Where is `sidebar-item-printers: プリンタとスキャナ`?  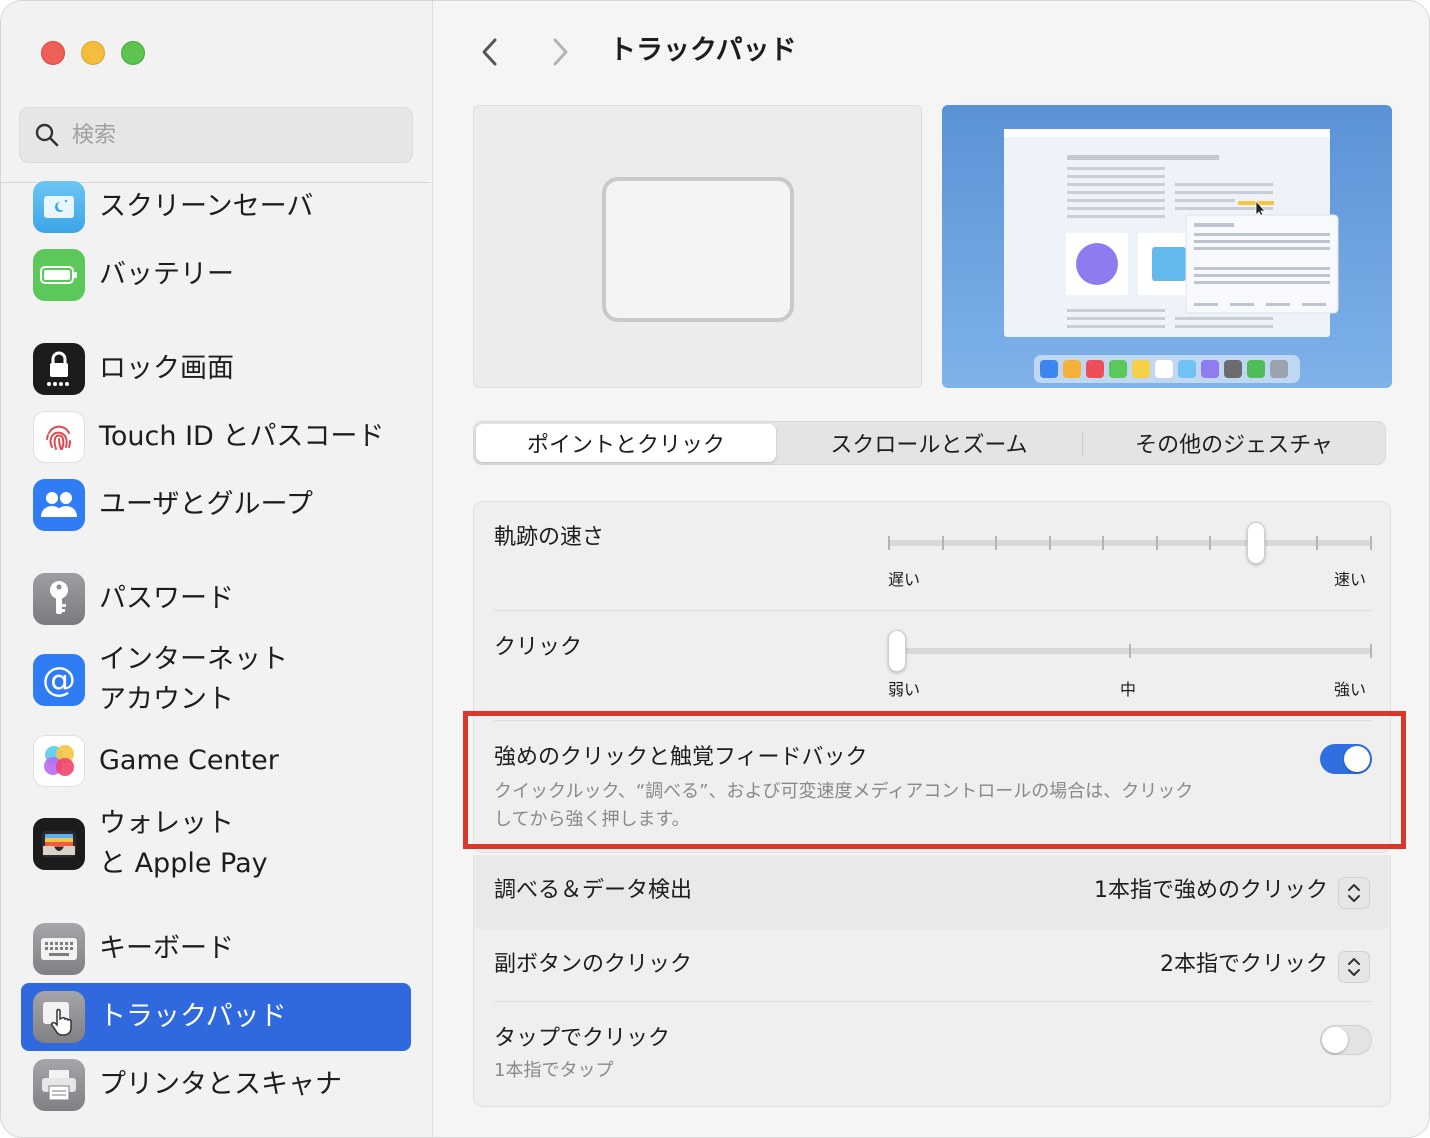
sidebar-item-printers: プリンタとスキャナ is located at coordinates (216, 1085).